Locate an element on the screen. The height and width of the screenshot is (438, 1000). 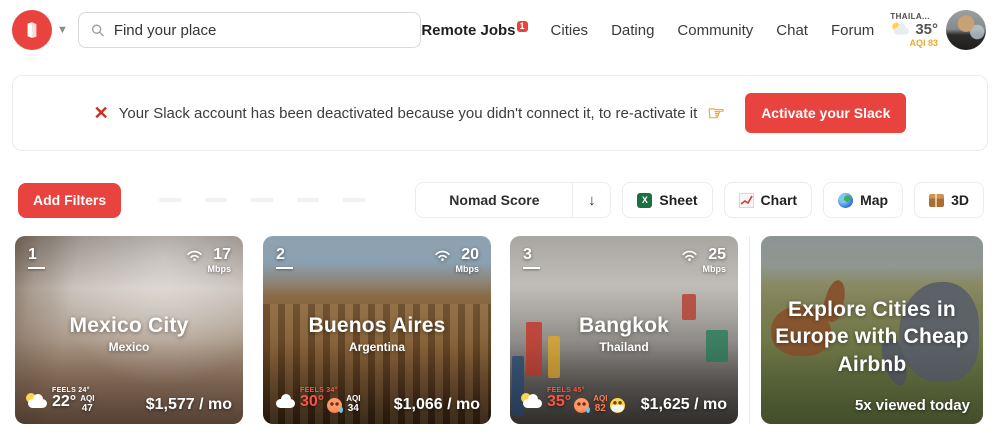
sort-select: Nomad Score ↓ is located at coordinates (513, 200).